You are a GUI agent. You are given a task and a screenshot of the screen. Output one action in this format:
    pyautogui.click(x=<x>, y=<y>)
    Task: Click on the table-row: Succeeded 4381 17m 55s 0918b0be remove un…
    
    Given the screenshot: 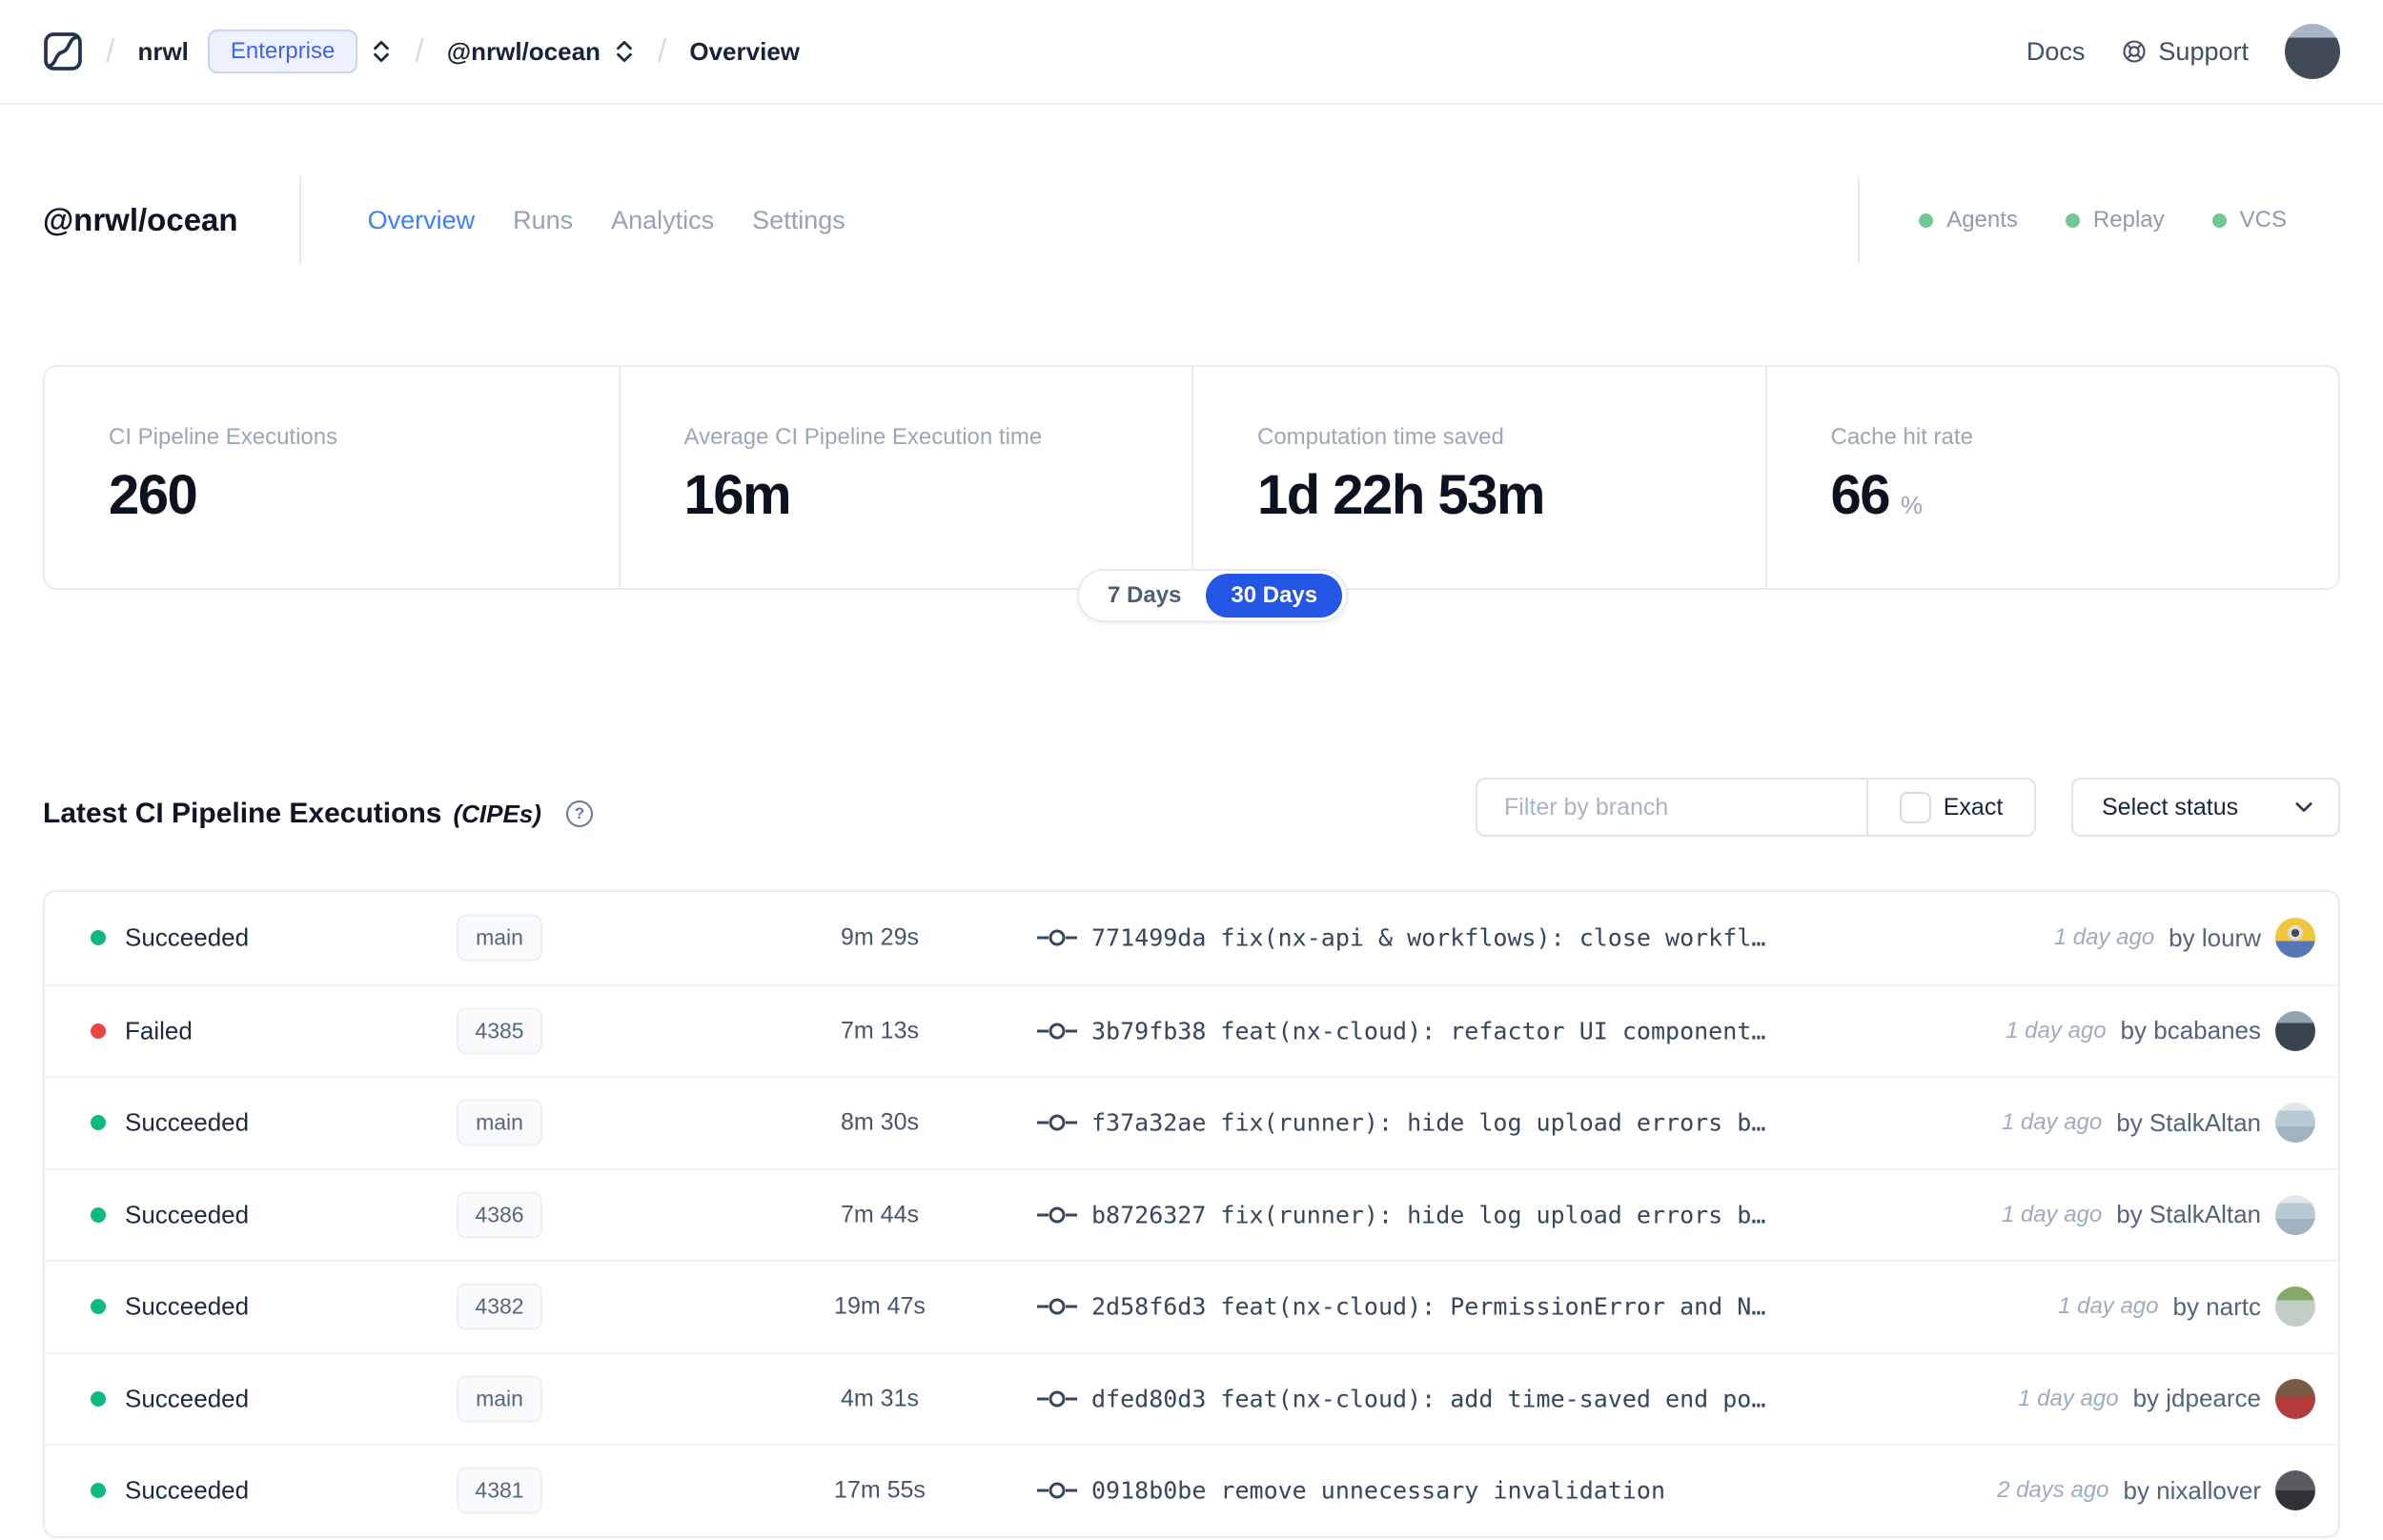 What is the action you would take?
    pyautogui.click(x=1191, y=1490)
    